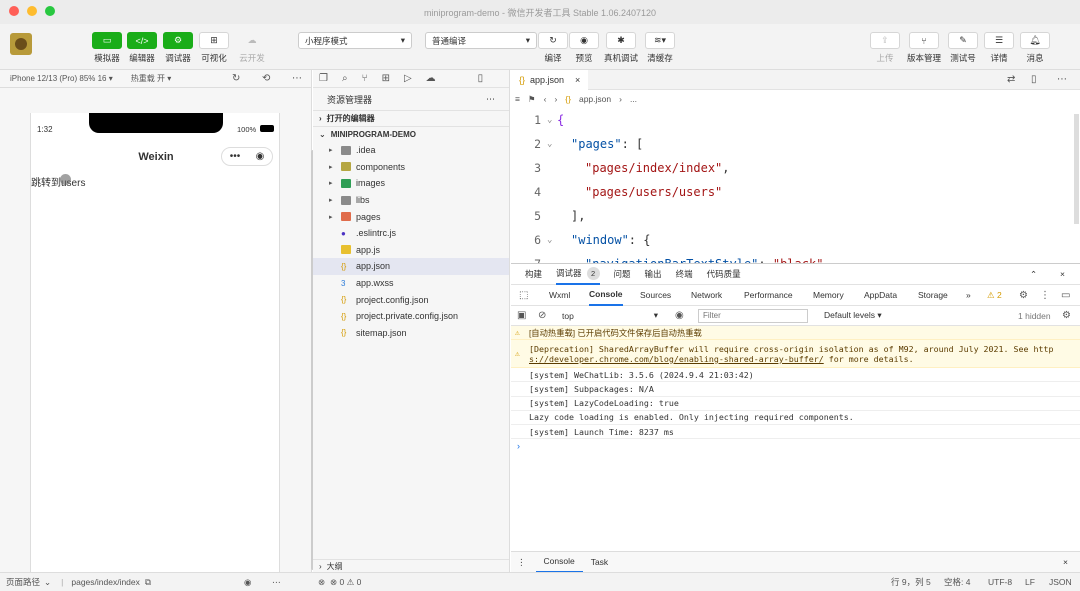 The image size is (1080, 591). I want to click on rotate-icon: ⟲, so click(266, 78).